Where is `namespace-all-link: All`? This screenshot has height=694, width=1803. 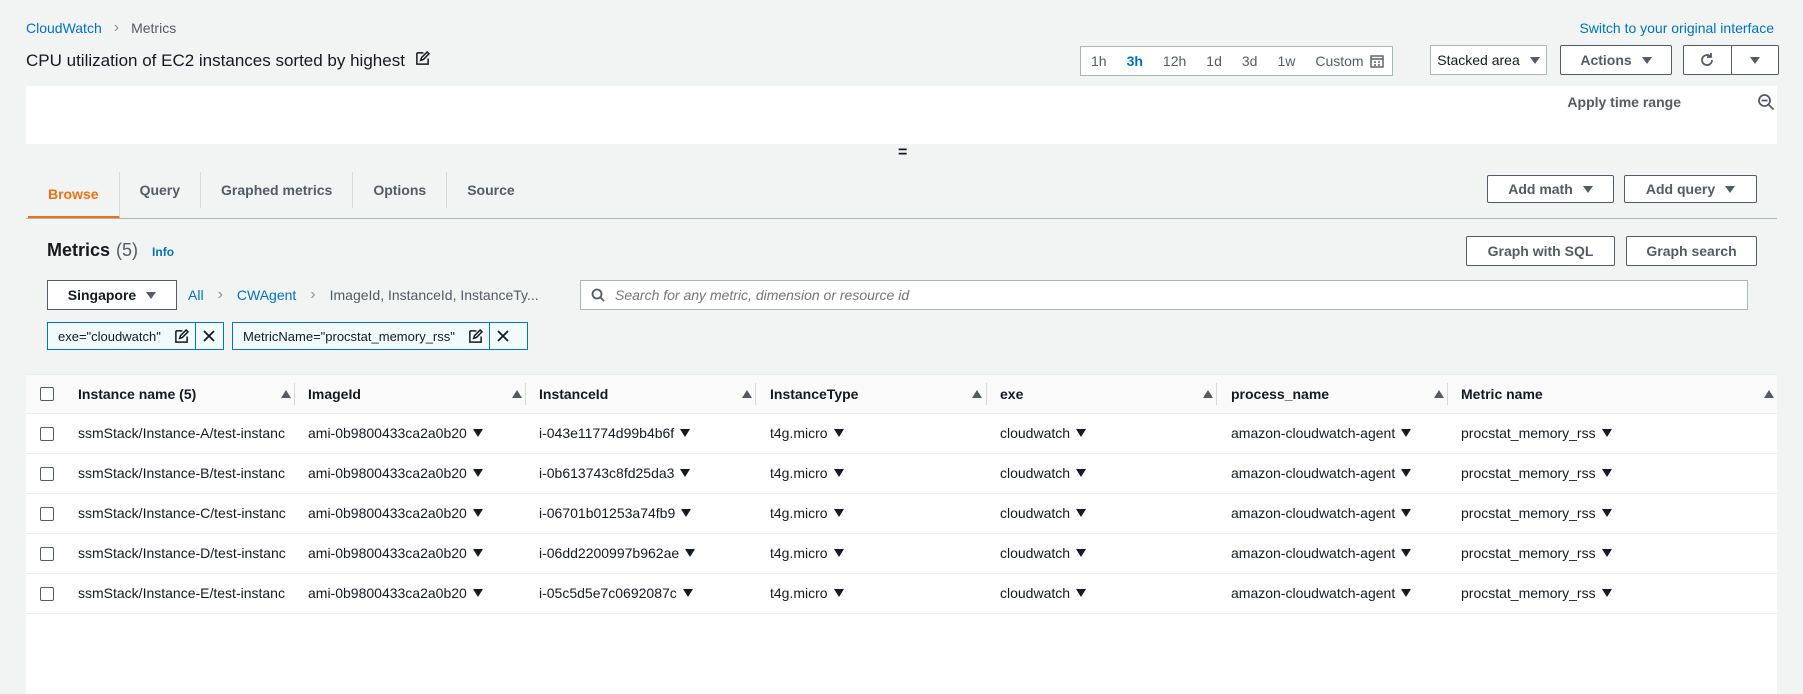
namespace-all-link: All is located at coordinates (196, 295).